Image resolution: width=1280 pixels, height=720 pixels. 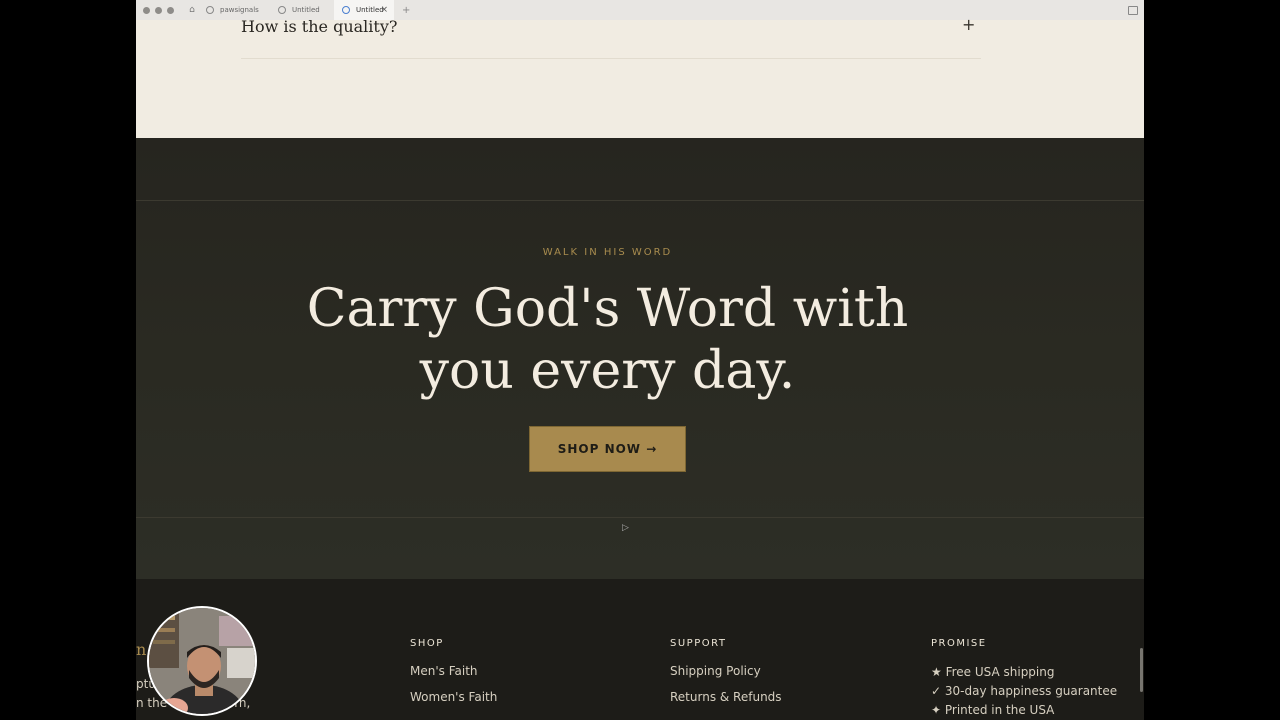 What do you see at coordinates (192, 10) in the screenshot?
I see `home-icon: ⌂` at bounding box center [192, 10].